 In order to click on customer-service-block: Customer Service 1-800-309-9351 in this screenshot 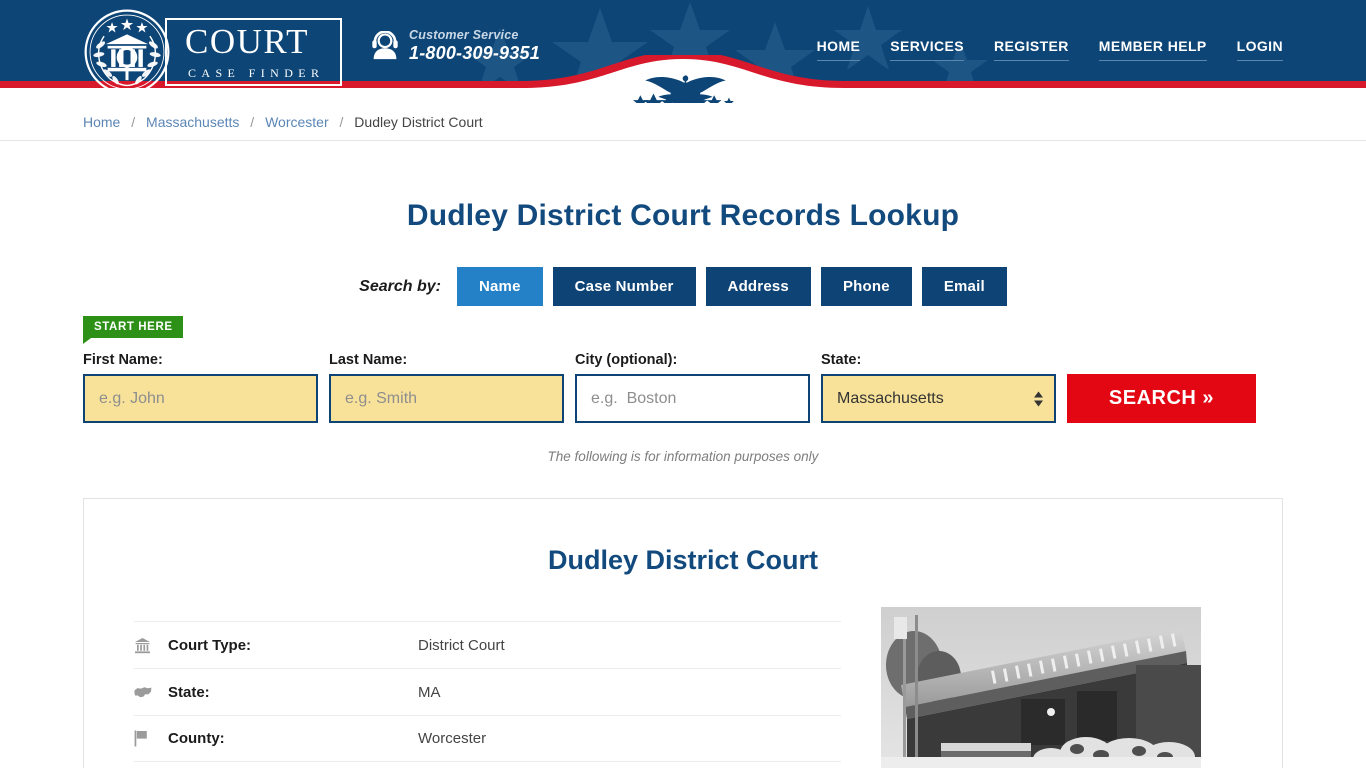, I will do `click(455, 46)`.